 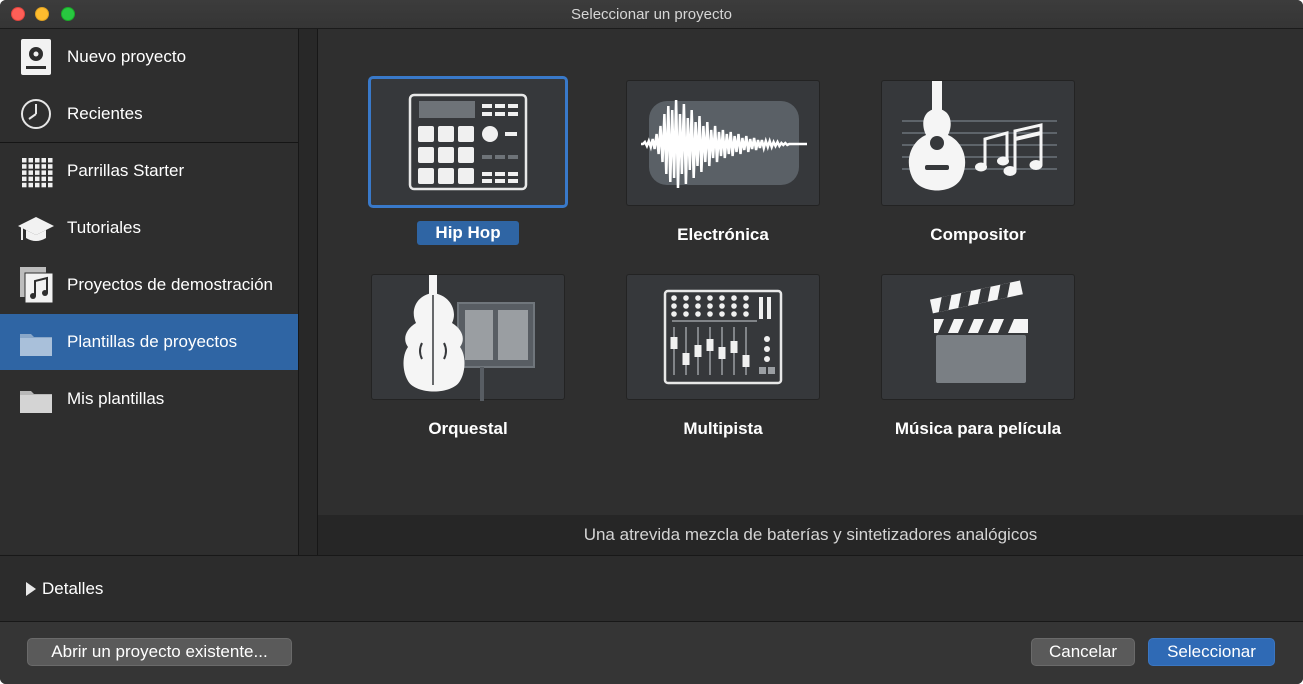 What do you see at coordinates (149, 228) in the screenshot?
I see `sidebar-item-tutorials: Tutoriales` at bounding box center [149, 228].